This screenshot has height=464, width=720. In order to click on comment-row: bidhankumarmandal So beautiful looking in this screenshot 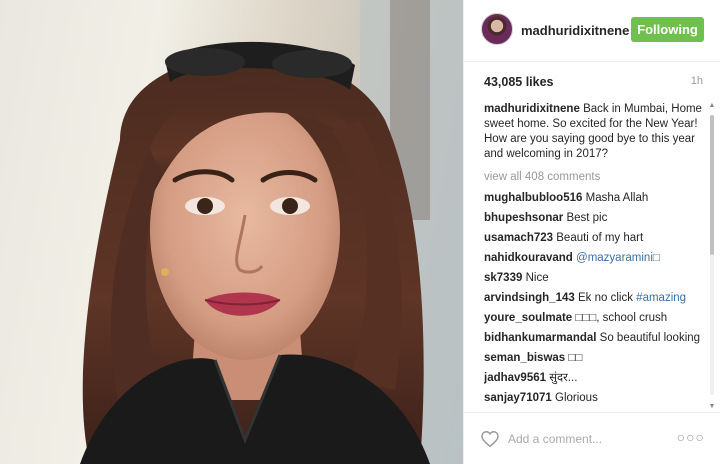, I will do `click(594, 338)`.